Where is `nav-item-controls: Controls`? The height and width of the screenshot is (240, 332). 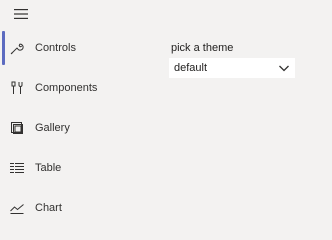 nav-item-controls: Controls is located at coordinates (80, 48).